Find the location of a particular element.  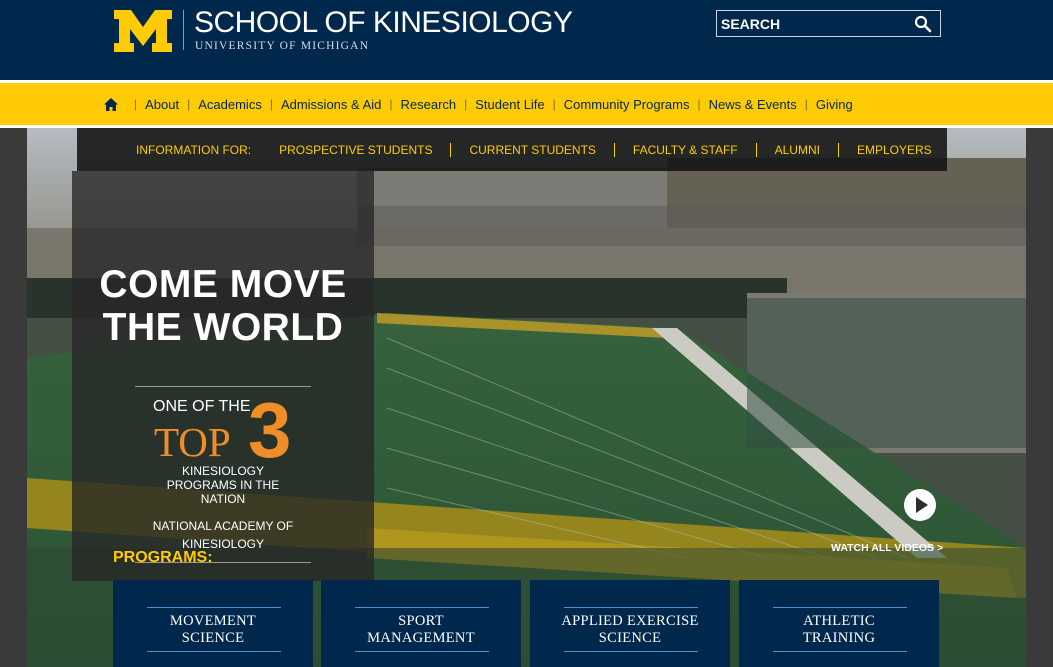

program-card-sport-management: SPORT MANAGEMENT is located at coordinates (421, 623).